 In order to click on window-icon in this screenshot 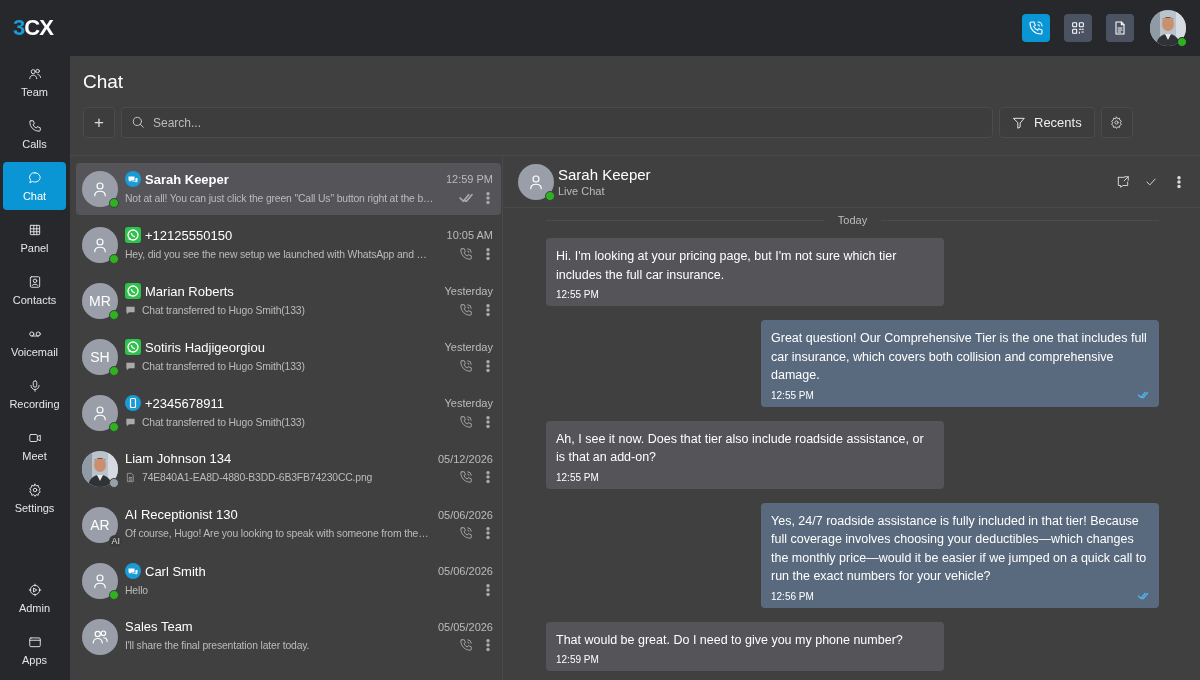, I will do `click(34, 641)`.